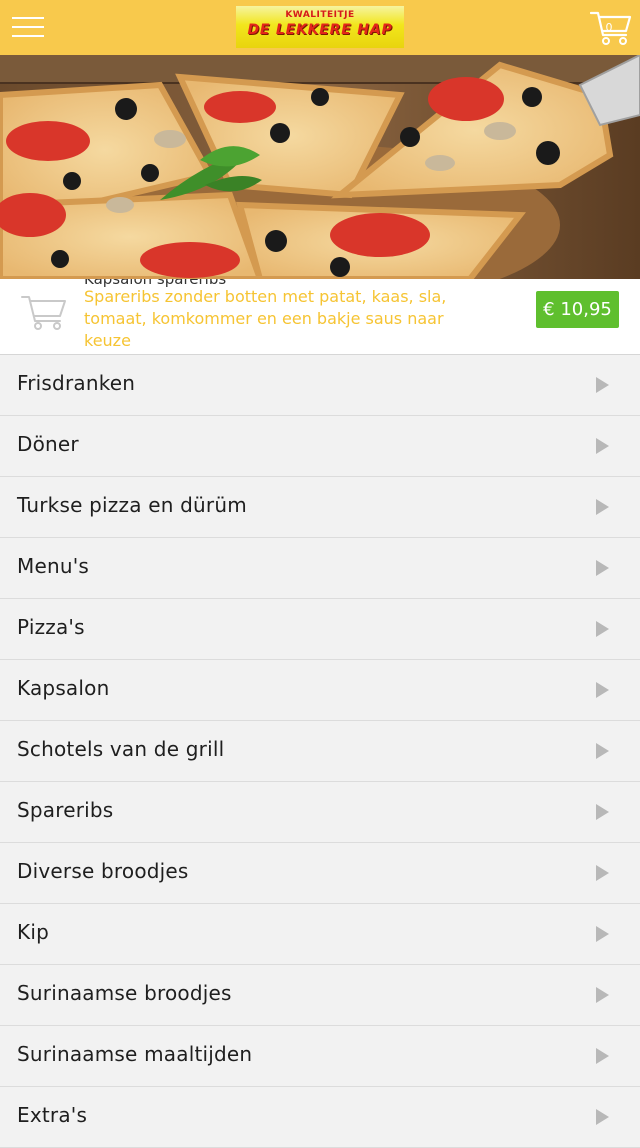 The height and width of the screenshot is (1148, 640). I want to click on category-item-pizzas: Pizza's, so click(320, 629).